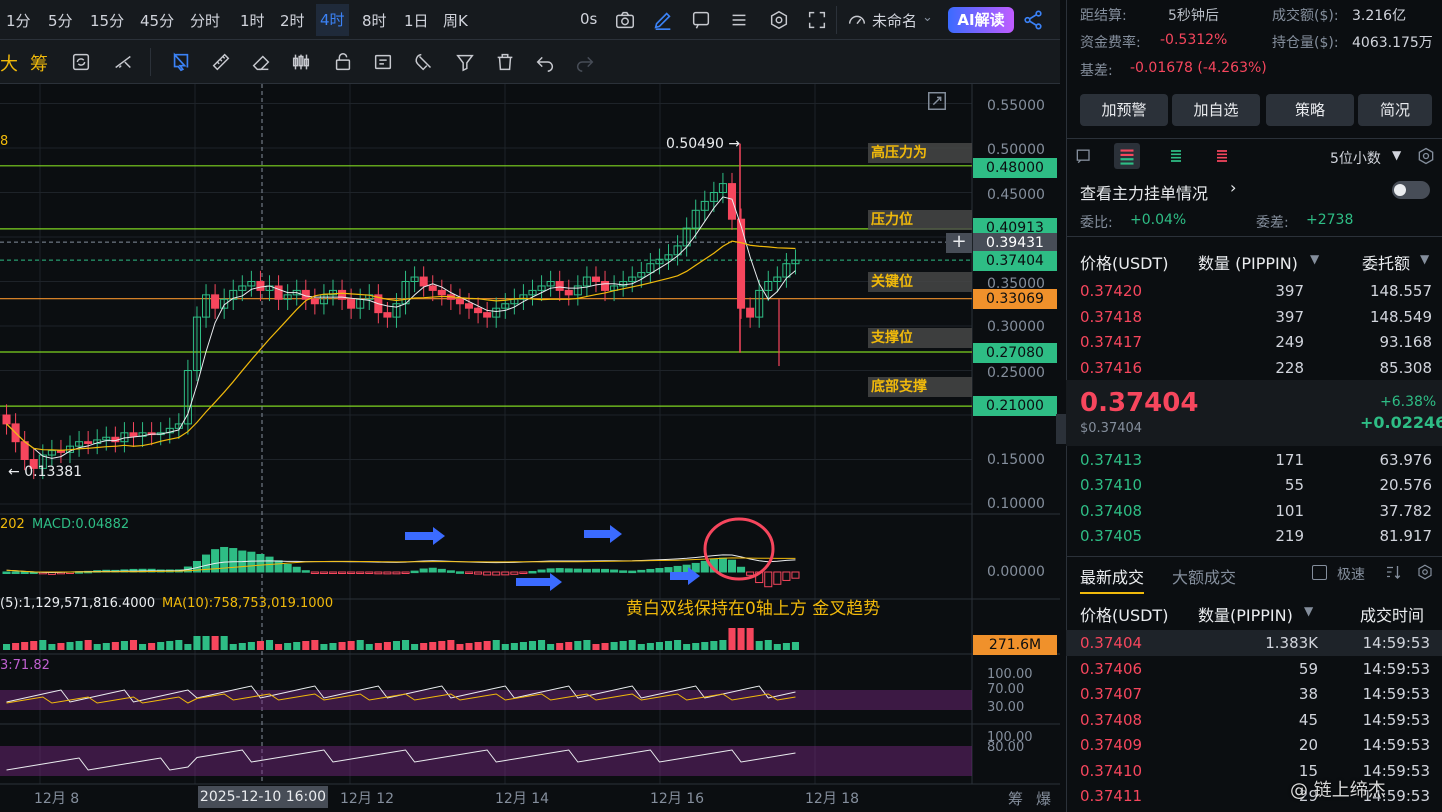  I want to click on rsi-band, so click(486, 700).